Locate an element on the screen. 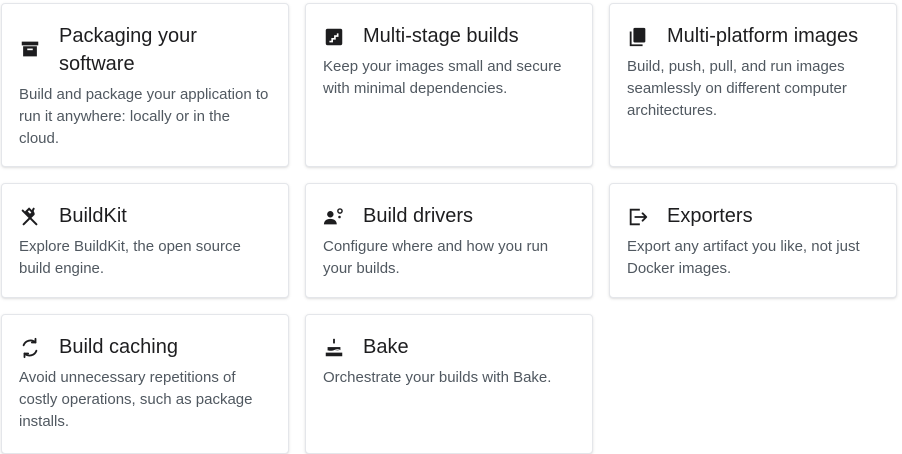  card-title: Build caching is located at coordinates (118, 347).